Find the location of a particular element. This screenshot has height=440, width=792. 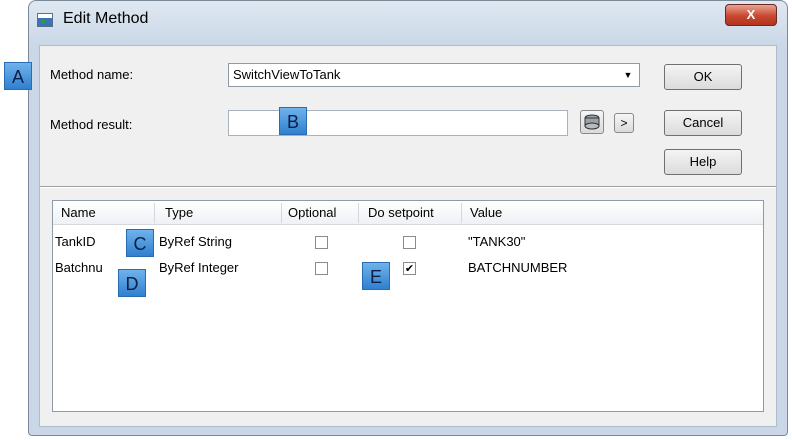

do-setpoint-checkbox is located at coordinates (409, 242).